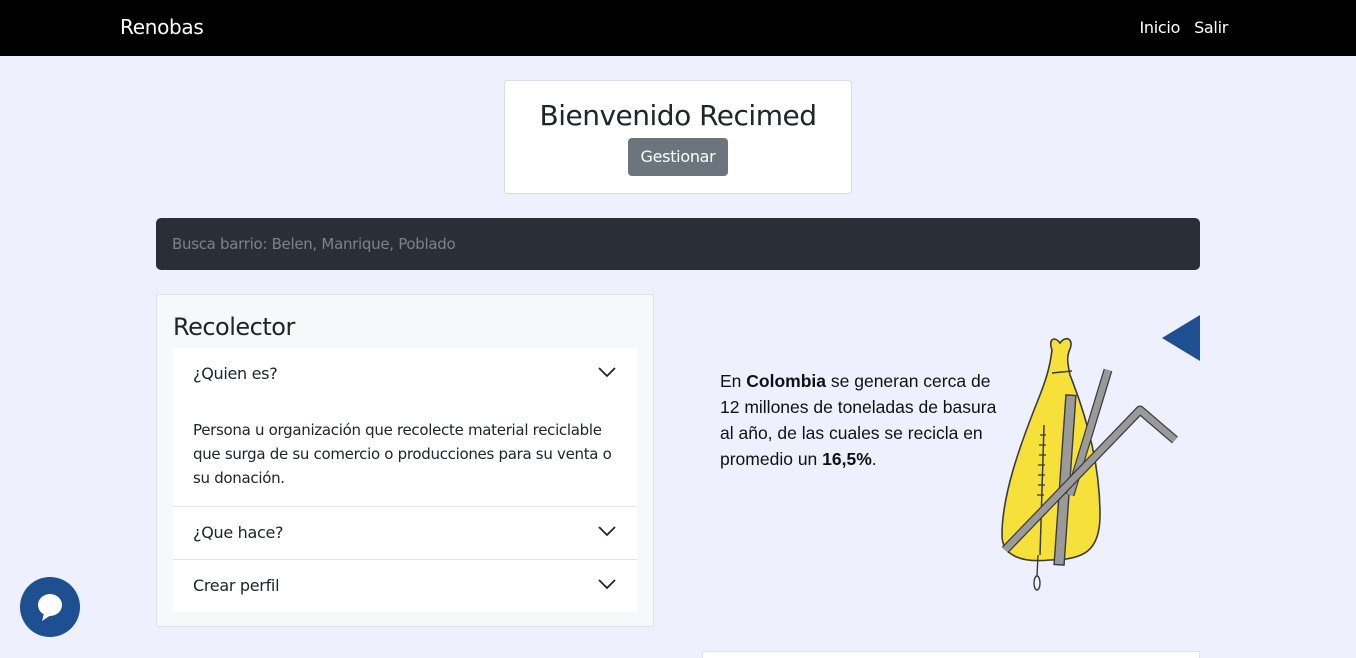 This screenshot has height=658, width=1356. What do you see at coordinates (678, 157) in the screenshot?
I see `gestionar-button: Gestionar` at bounding box center [678, 157].